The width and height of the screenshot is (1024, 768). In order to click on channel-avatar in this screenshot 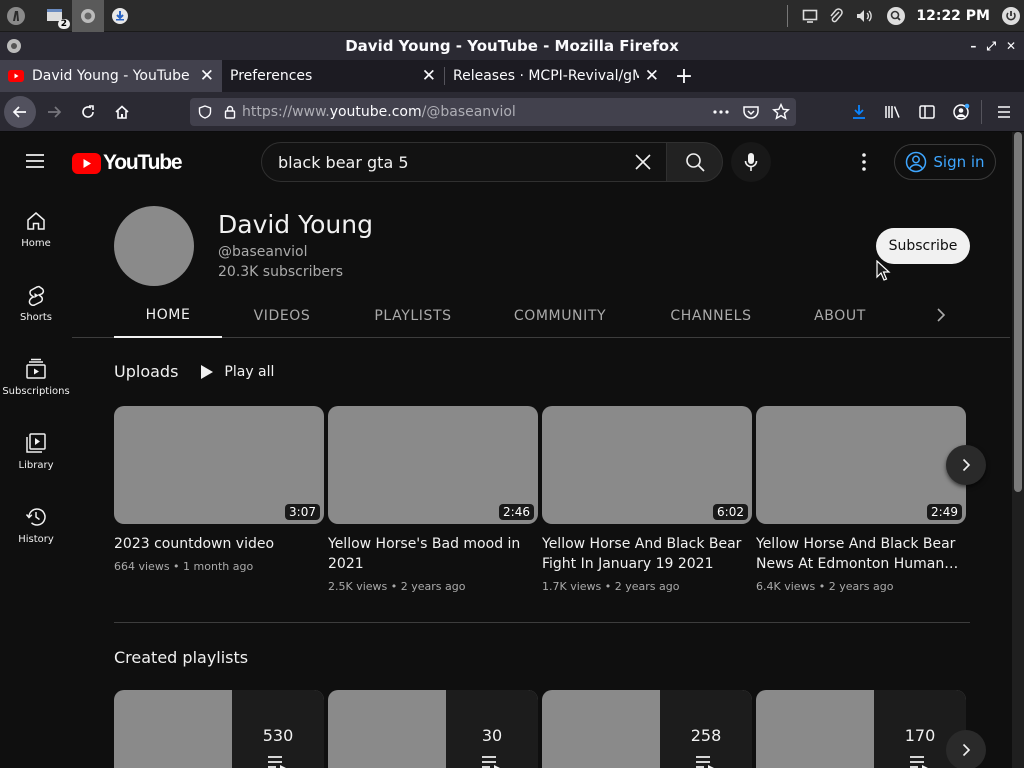, I will do `click(154, 246)`.